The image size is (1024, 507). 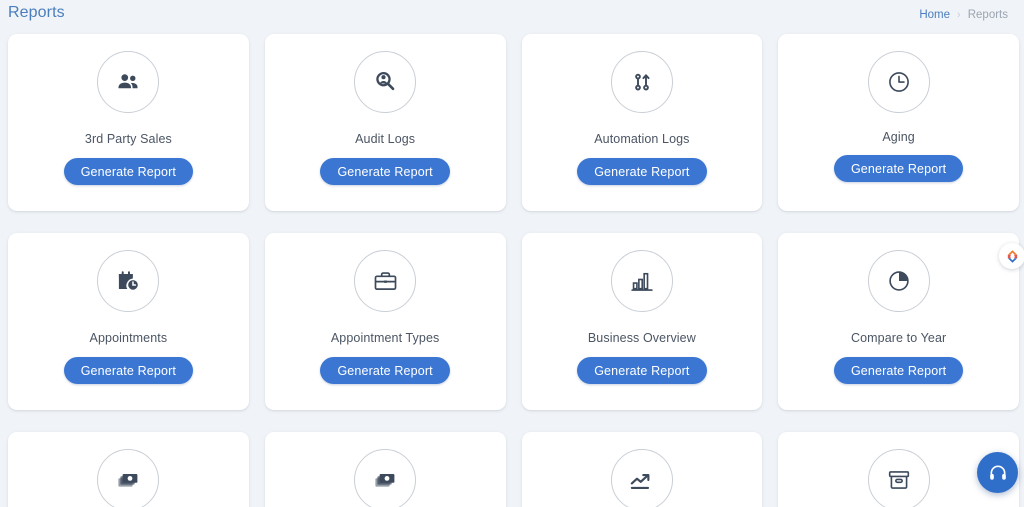 What do you see at coordinates (898, 478) in the screenshot?
I see `archive-box-icon` at bounding box center [898, 478].